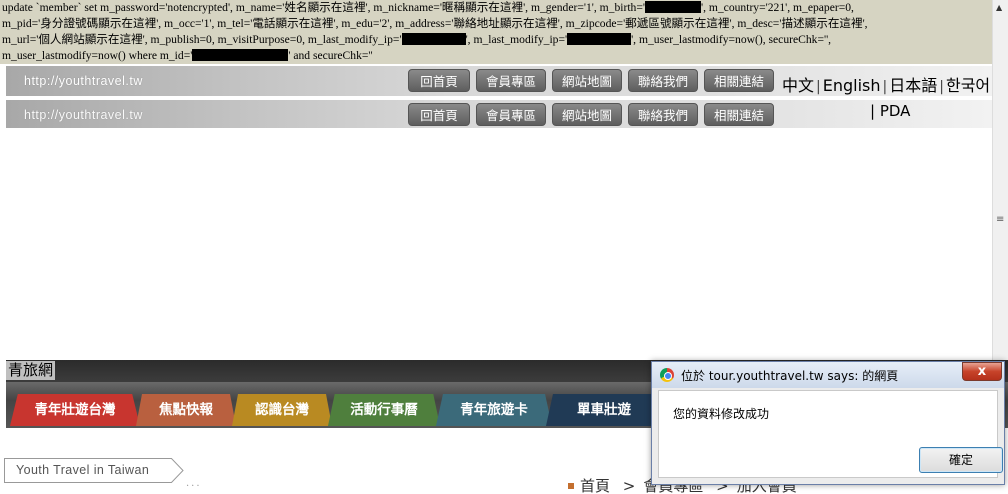  Describe the element at coordinates (177, 470) in the screenshot. I see `sidebar-arrow-icon` at that location.